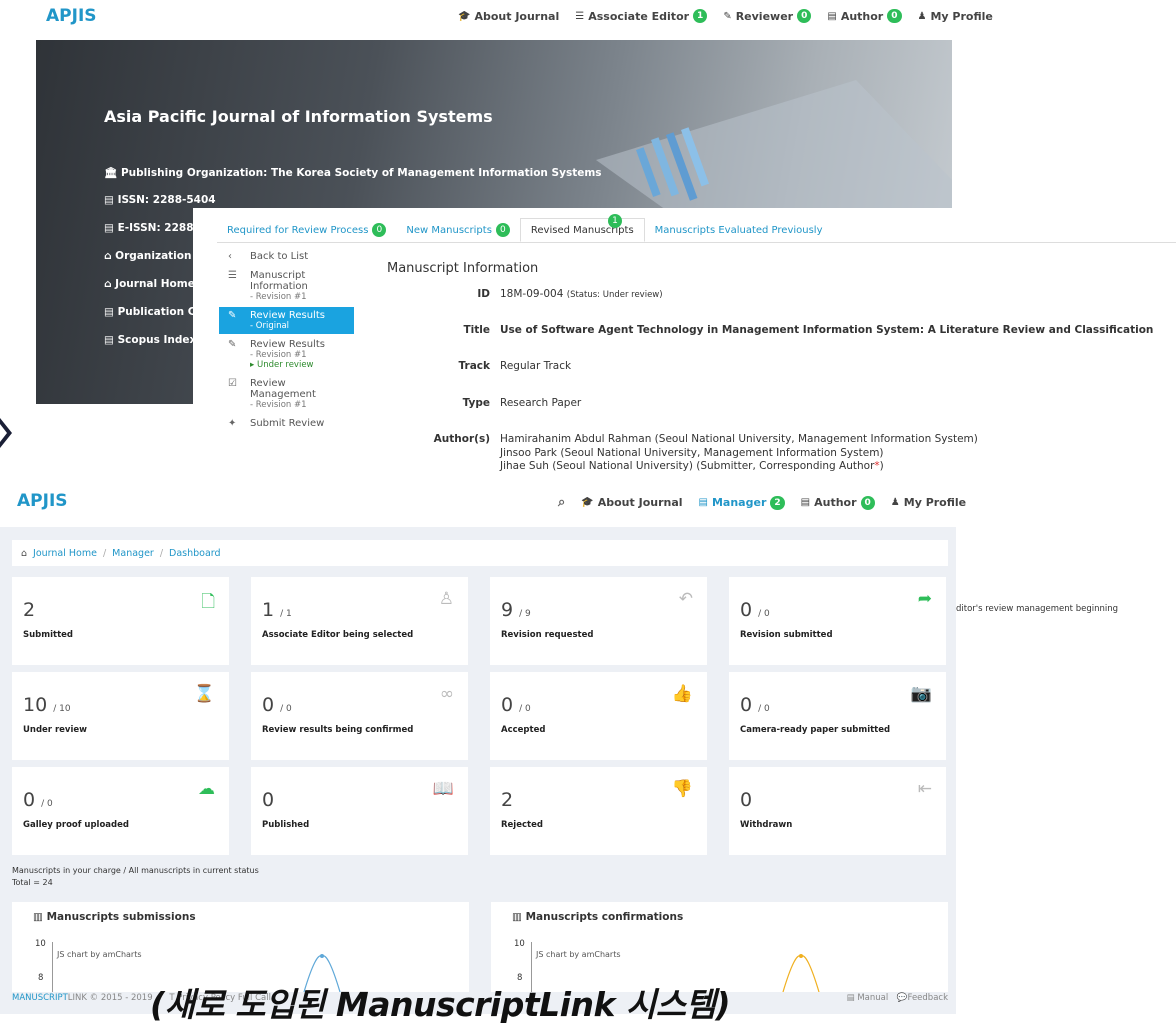  Describe the element at coordinates (700, 16) in the screenshot. I see `count-badge: 1` at that location.